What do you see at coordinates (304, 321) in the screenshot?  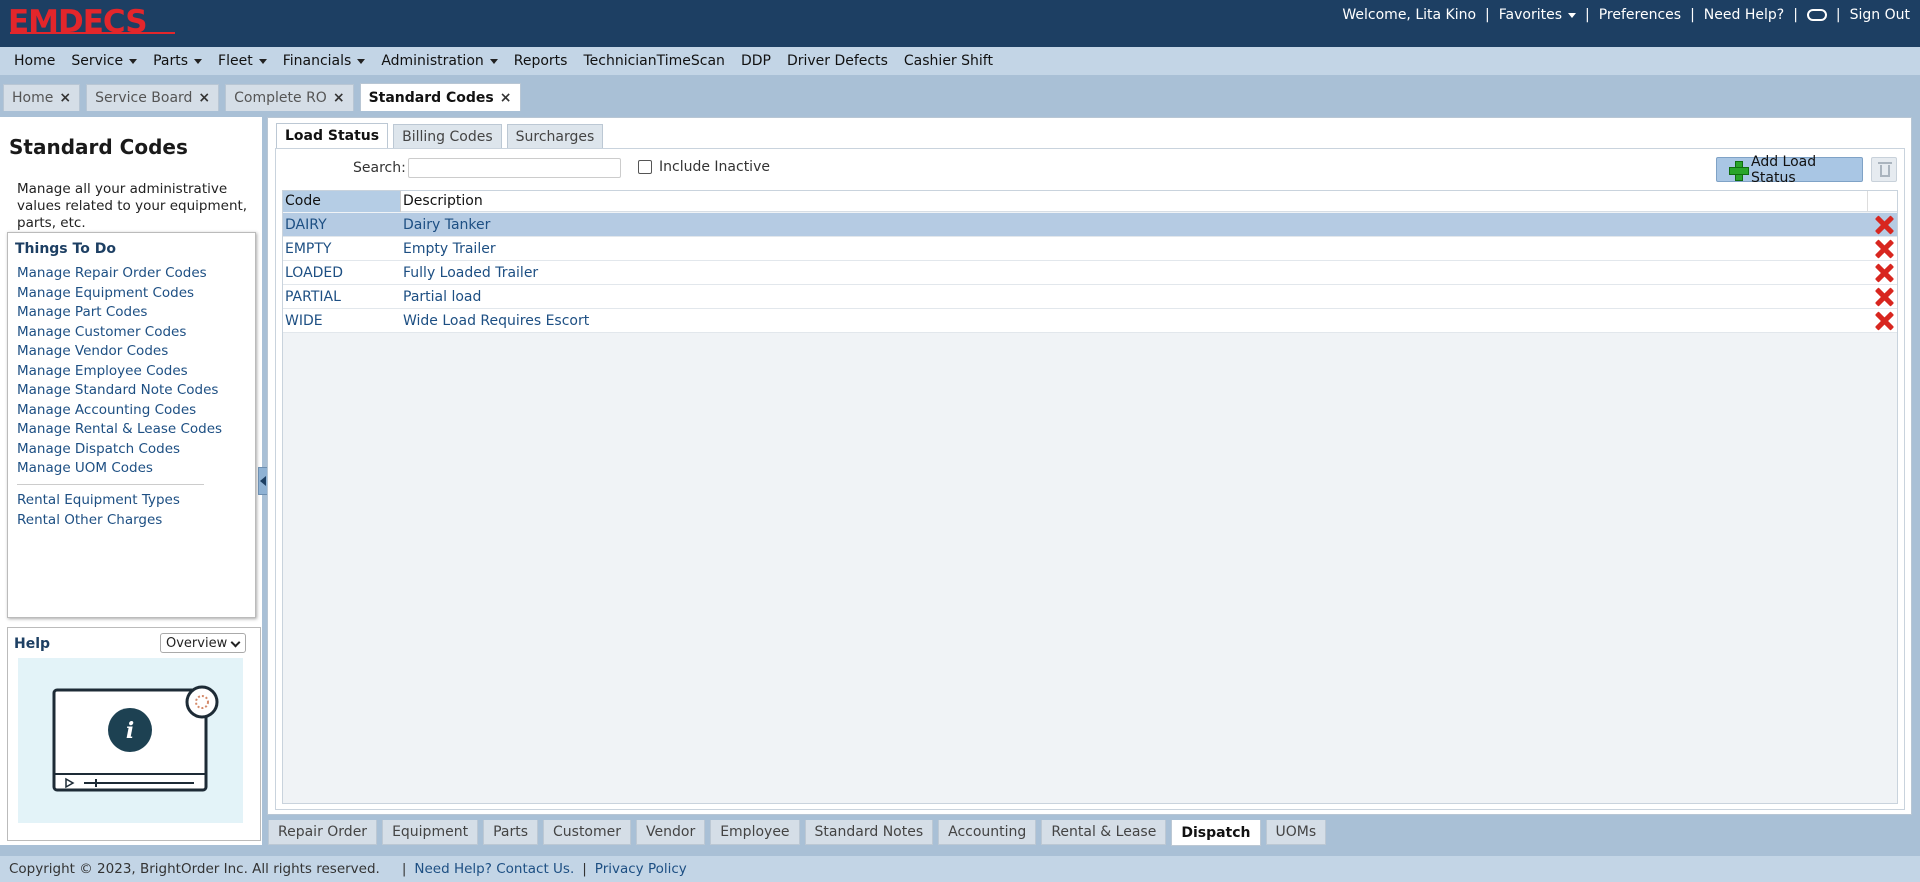 I see `cell-code: WIDE` at bounding box center [304, 321].